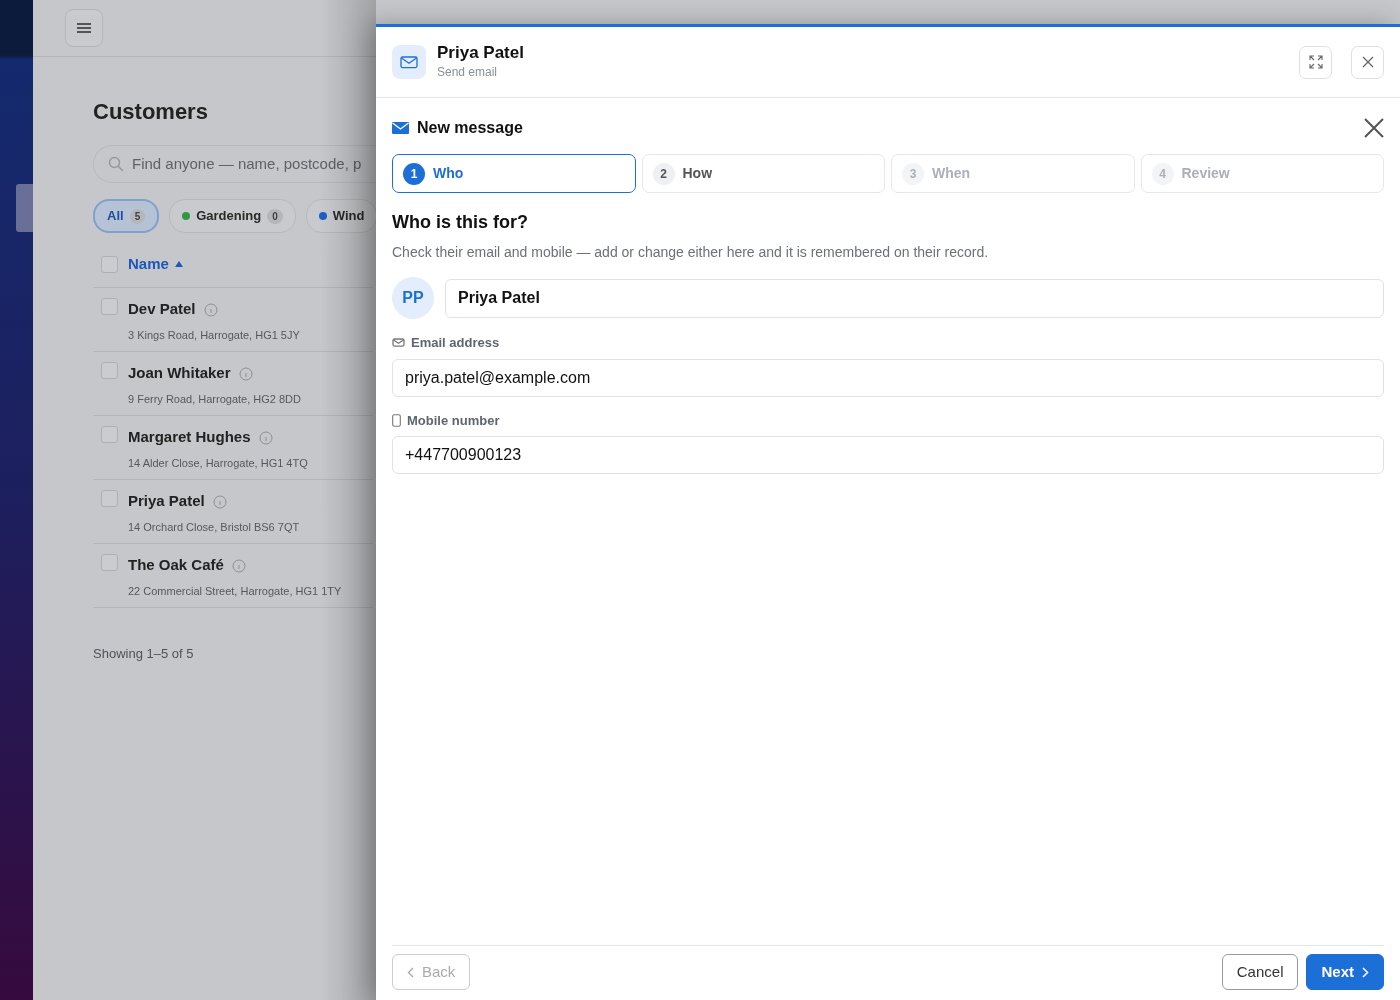 This screenshot has height=1000, width=1400. I want to click on menu-button, so click(84, 28).